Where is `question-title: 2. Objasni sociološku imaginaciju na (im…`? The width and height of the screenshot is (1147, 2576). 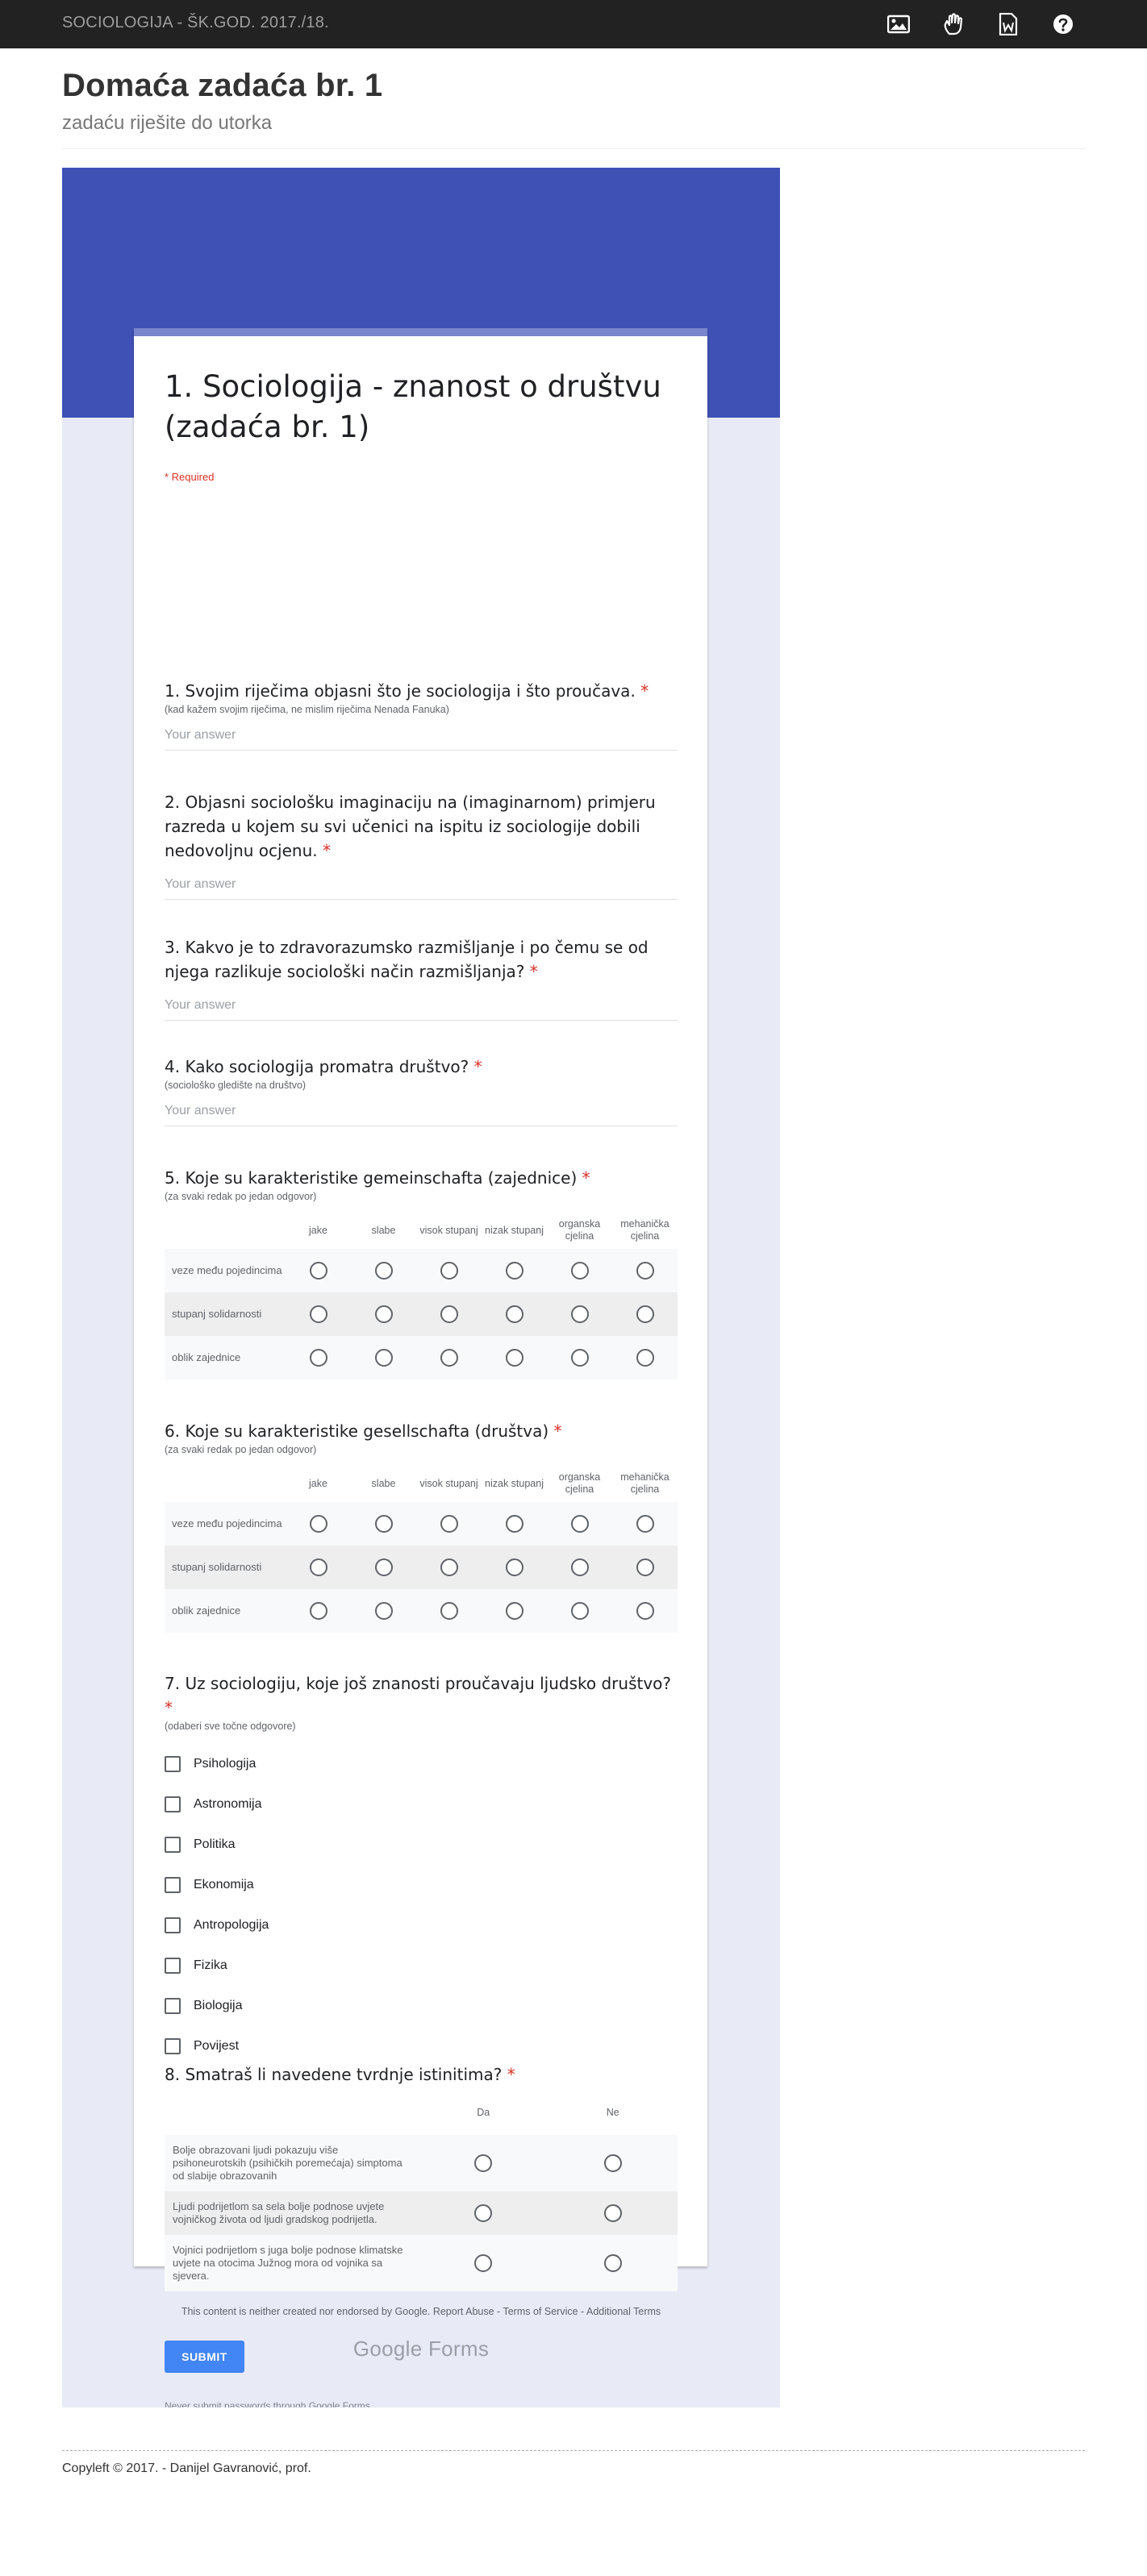 question-title: 2. Objasni sociološku imaginaciju na (im… is located at coordinates (410, 826).